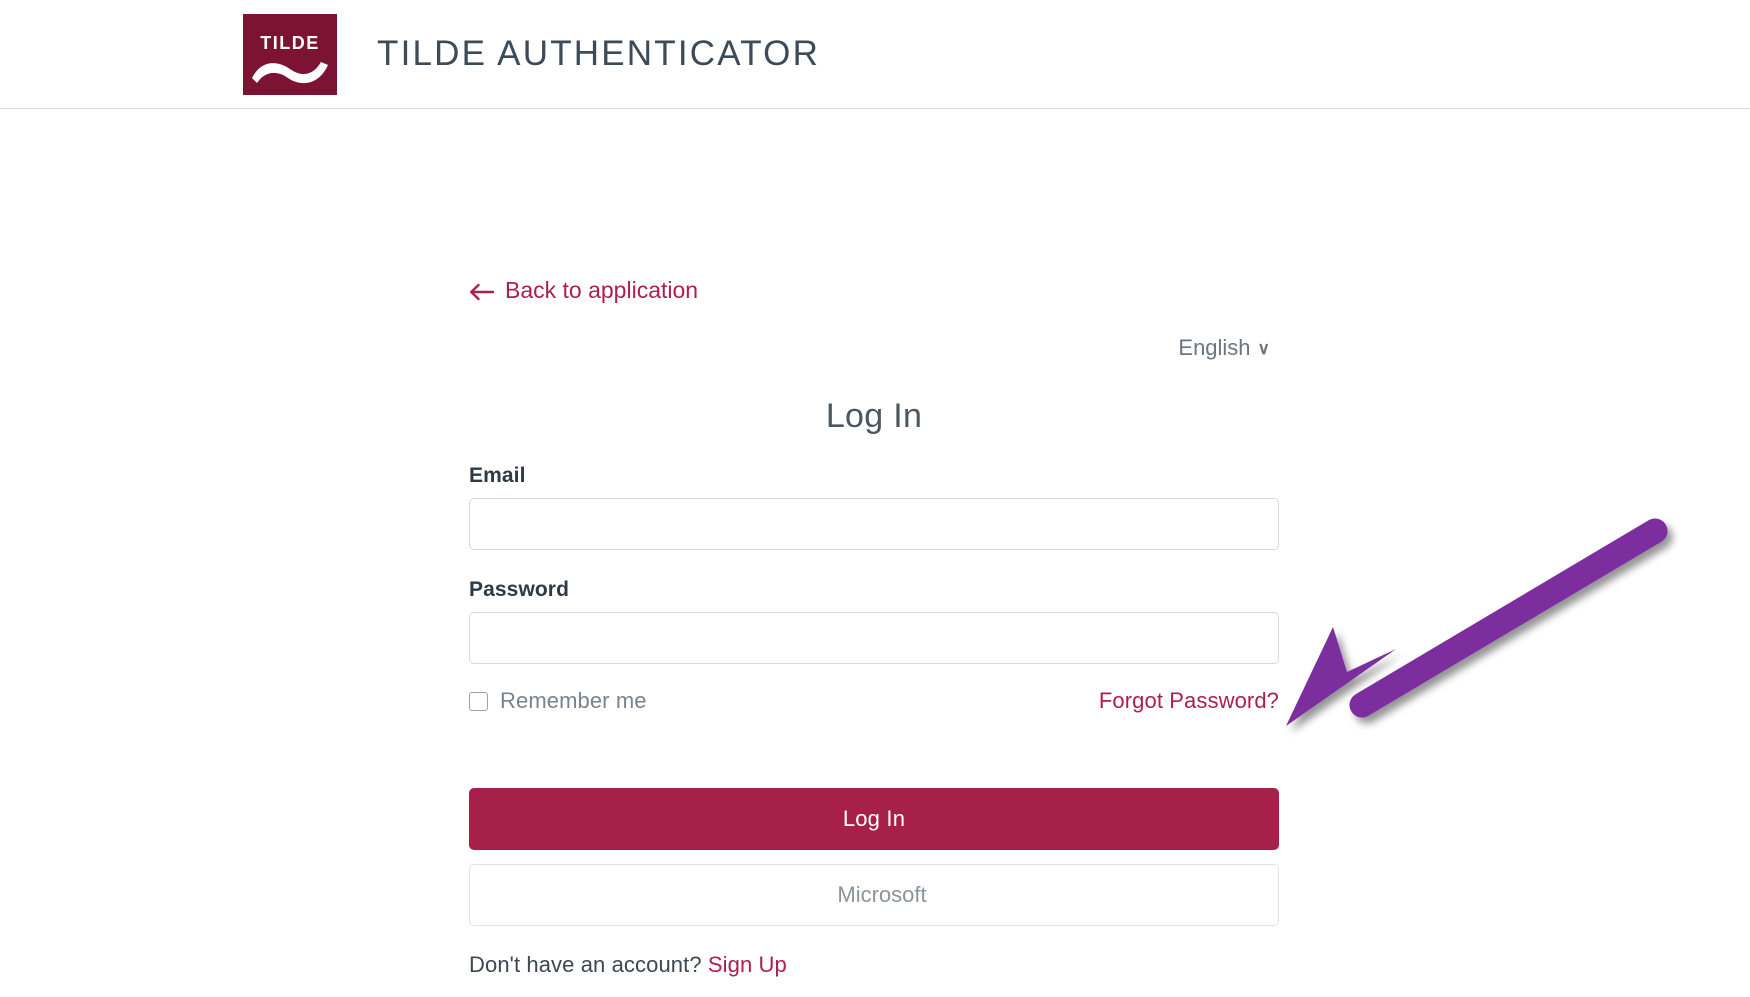 Image resolution: width=1750 pixels, height=997 pixels. I want to click on page-title: TILDE AUTHENTICATOR, so click(599, 53).